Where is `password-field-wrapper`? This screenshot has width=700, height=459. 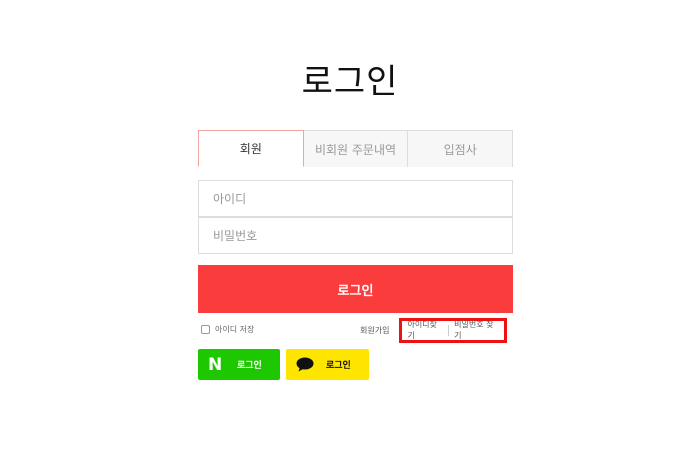
password-field-wrapper is located at coordinates (355, 235).